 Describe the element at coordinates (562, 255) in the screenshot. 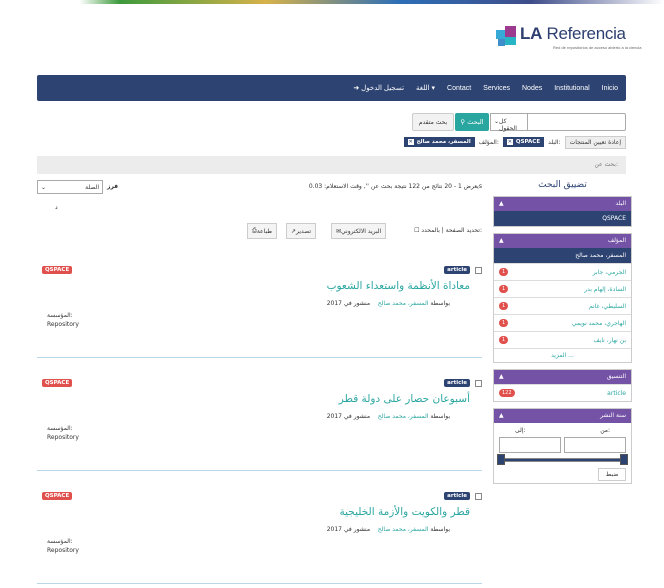

I see `facet-selected: المسفر، محمد صالح` at that location.